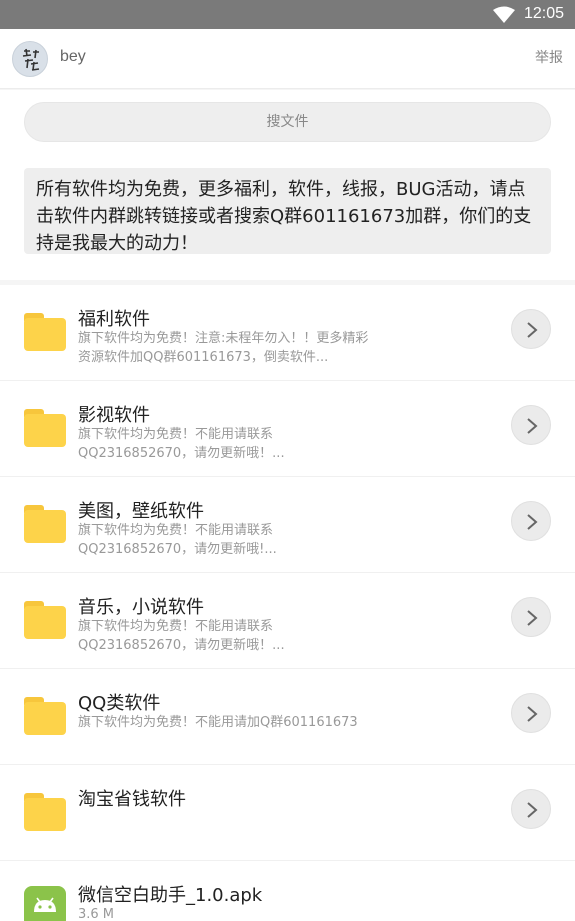 This screenshot has height=921, width=575. I want to click on wifi-icon, so click(504, 14).